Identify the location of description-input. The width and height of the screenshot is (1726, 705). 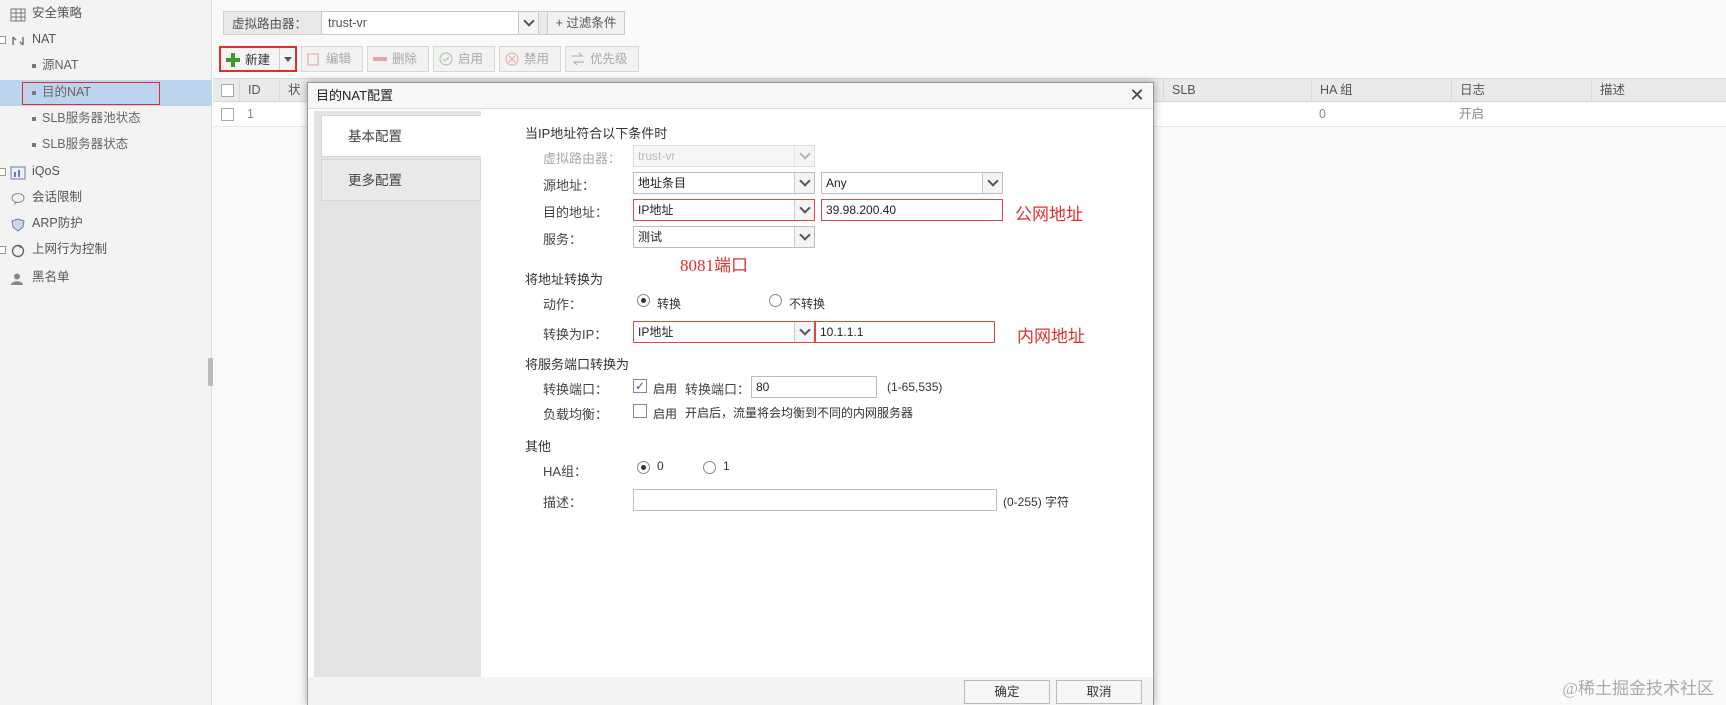
(815, 500).